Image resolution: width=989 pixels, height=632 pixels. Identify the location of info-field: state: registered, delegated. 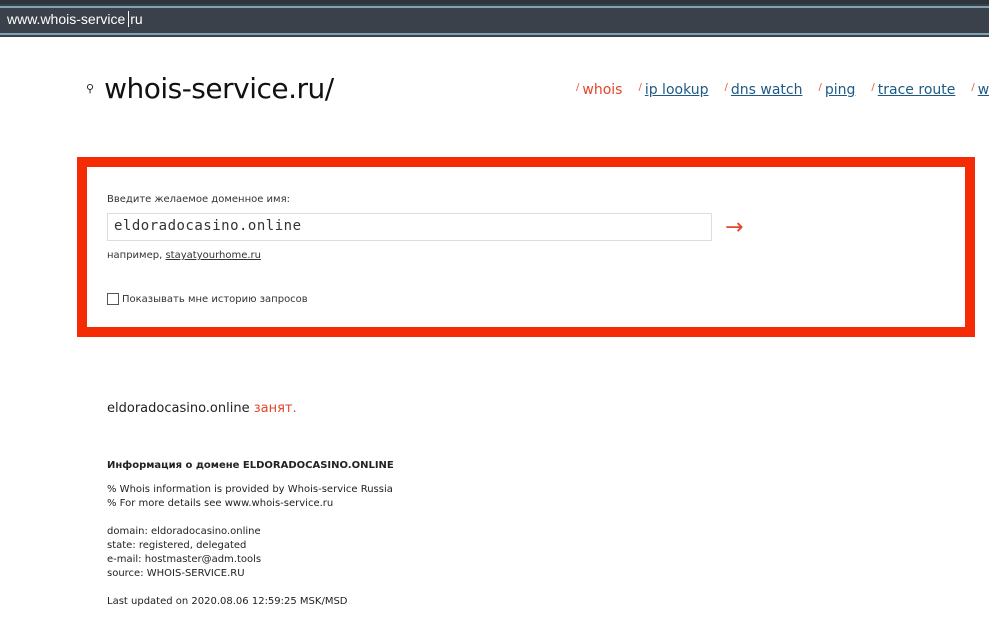
(177, 545).